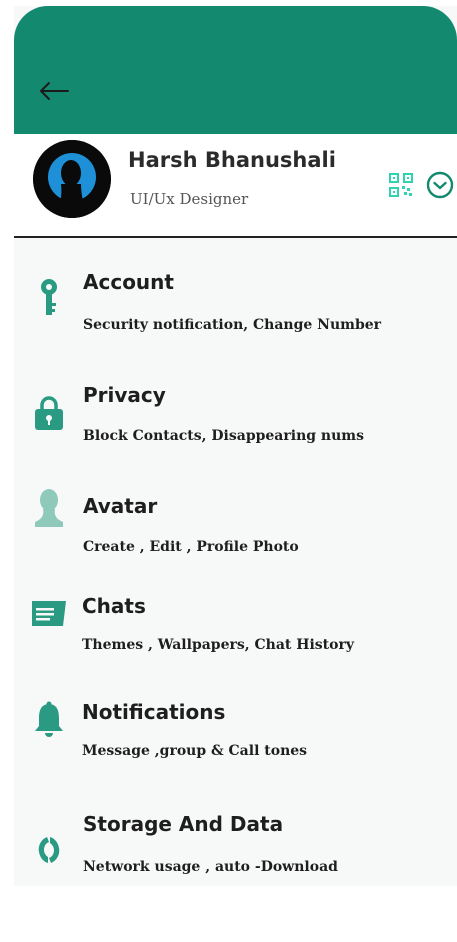  I want to click on settings-item-subtitle: Create , Edit , Profile Photo, so click(191, 547).